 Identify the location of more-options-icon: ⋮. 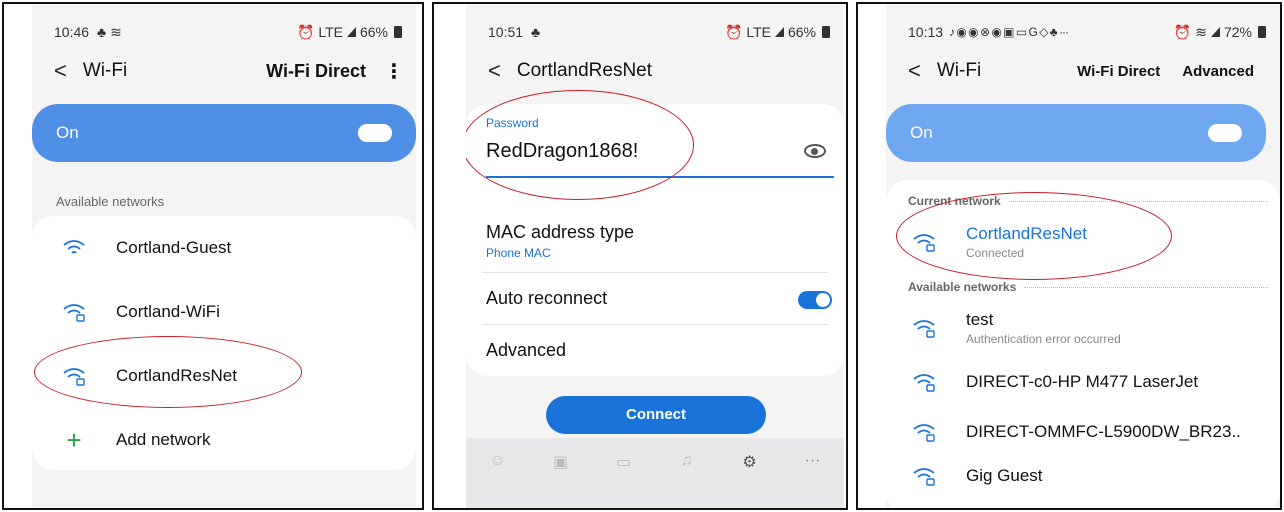
(394, 71).